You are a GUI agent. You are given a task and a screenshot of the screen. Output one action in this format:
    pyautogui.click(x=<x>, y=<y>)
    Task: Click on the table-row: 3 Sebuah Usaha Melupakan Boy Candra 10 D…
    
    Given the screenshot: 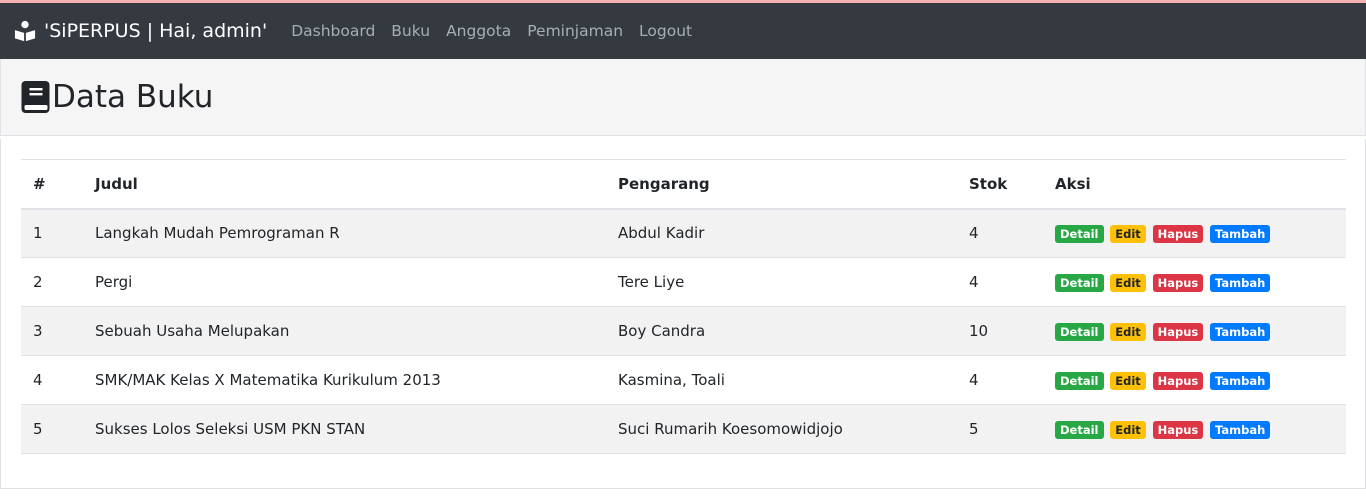 What is the action you would take?
    pyautogui.click(x=683, y=331)
    